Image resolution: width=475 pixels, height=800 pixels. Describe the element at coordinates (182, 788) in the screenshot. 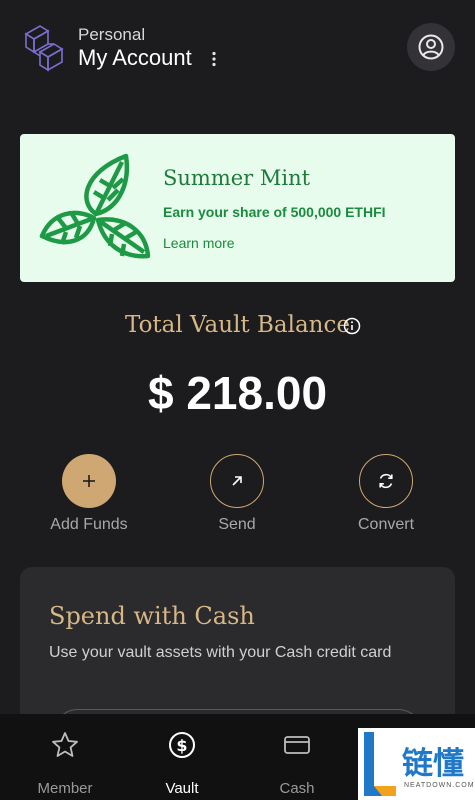

I see `nav-vault-label: Vault` at that location.